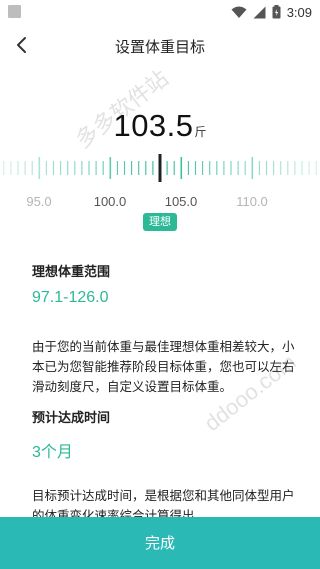  I want to click on ideal-range-value: 97.1-126.0, so click(70, 297).